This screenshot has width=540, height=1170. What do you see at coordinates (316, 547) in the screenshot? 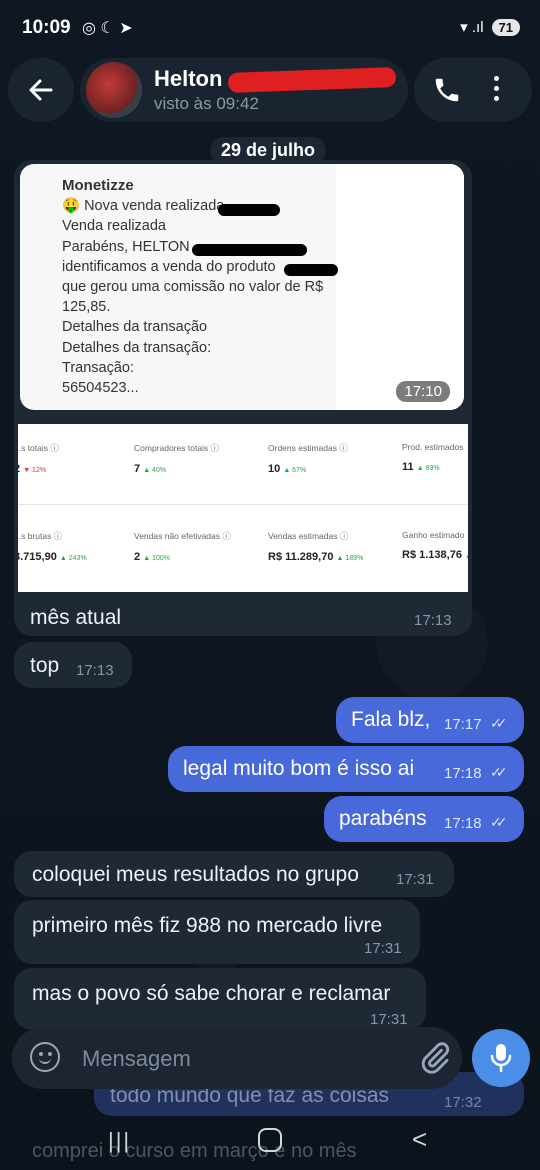
I see `metric-card: Vendas estimadas ⓘ R$ 11.289,70 ▲ 189%` at bounding box center [316, 547].